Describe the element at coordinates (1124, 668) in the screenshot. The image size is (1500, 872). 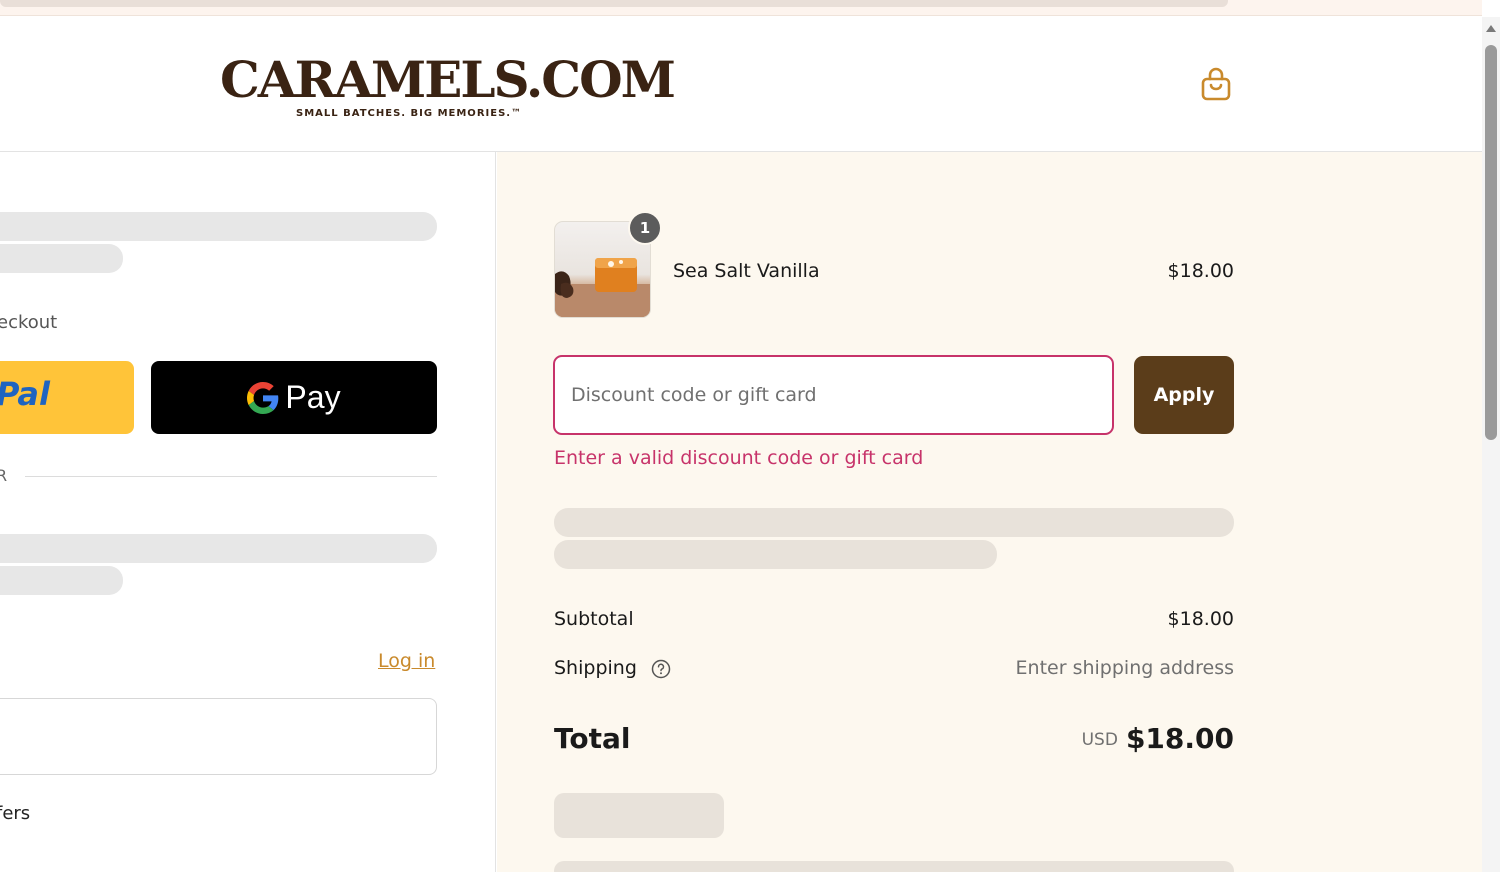
I see `shipping-value: Enter shipping address` at that location.